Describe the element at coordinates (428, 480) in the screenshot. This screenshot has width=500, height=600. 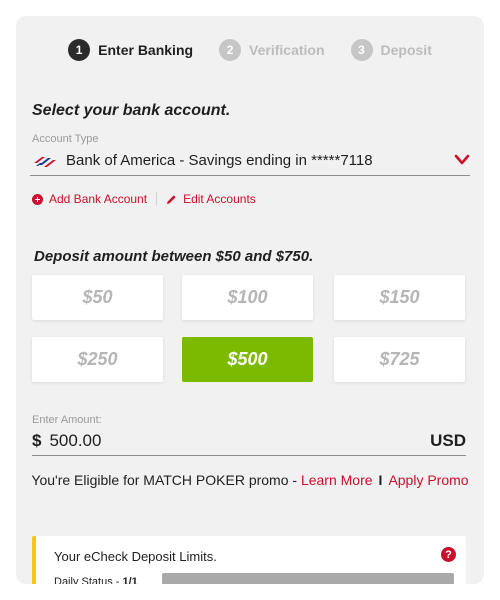
I see `apply-promo-link: Apply Promo` at that location.